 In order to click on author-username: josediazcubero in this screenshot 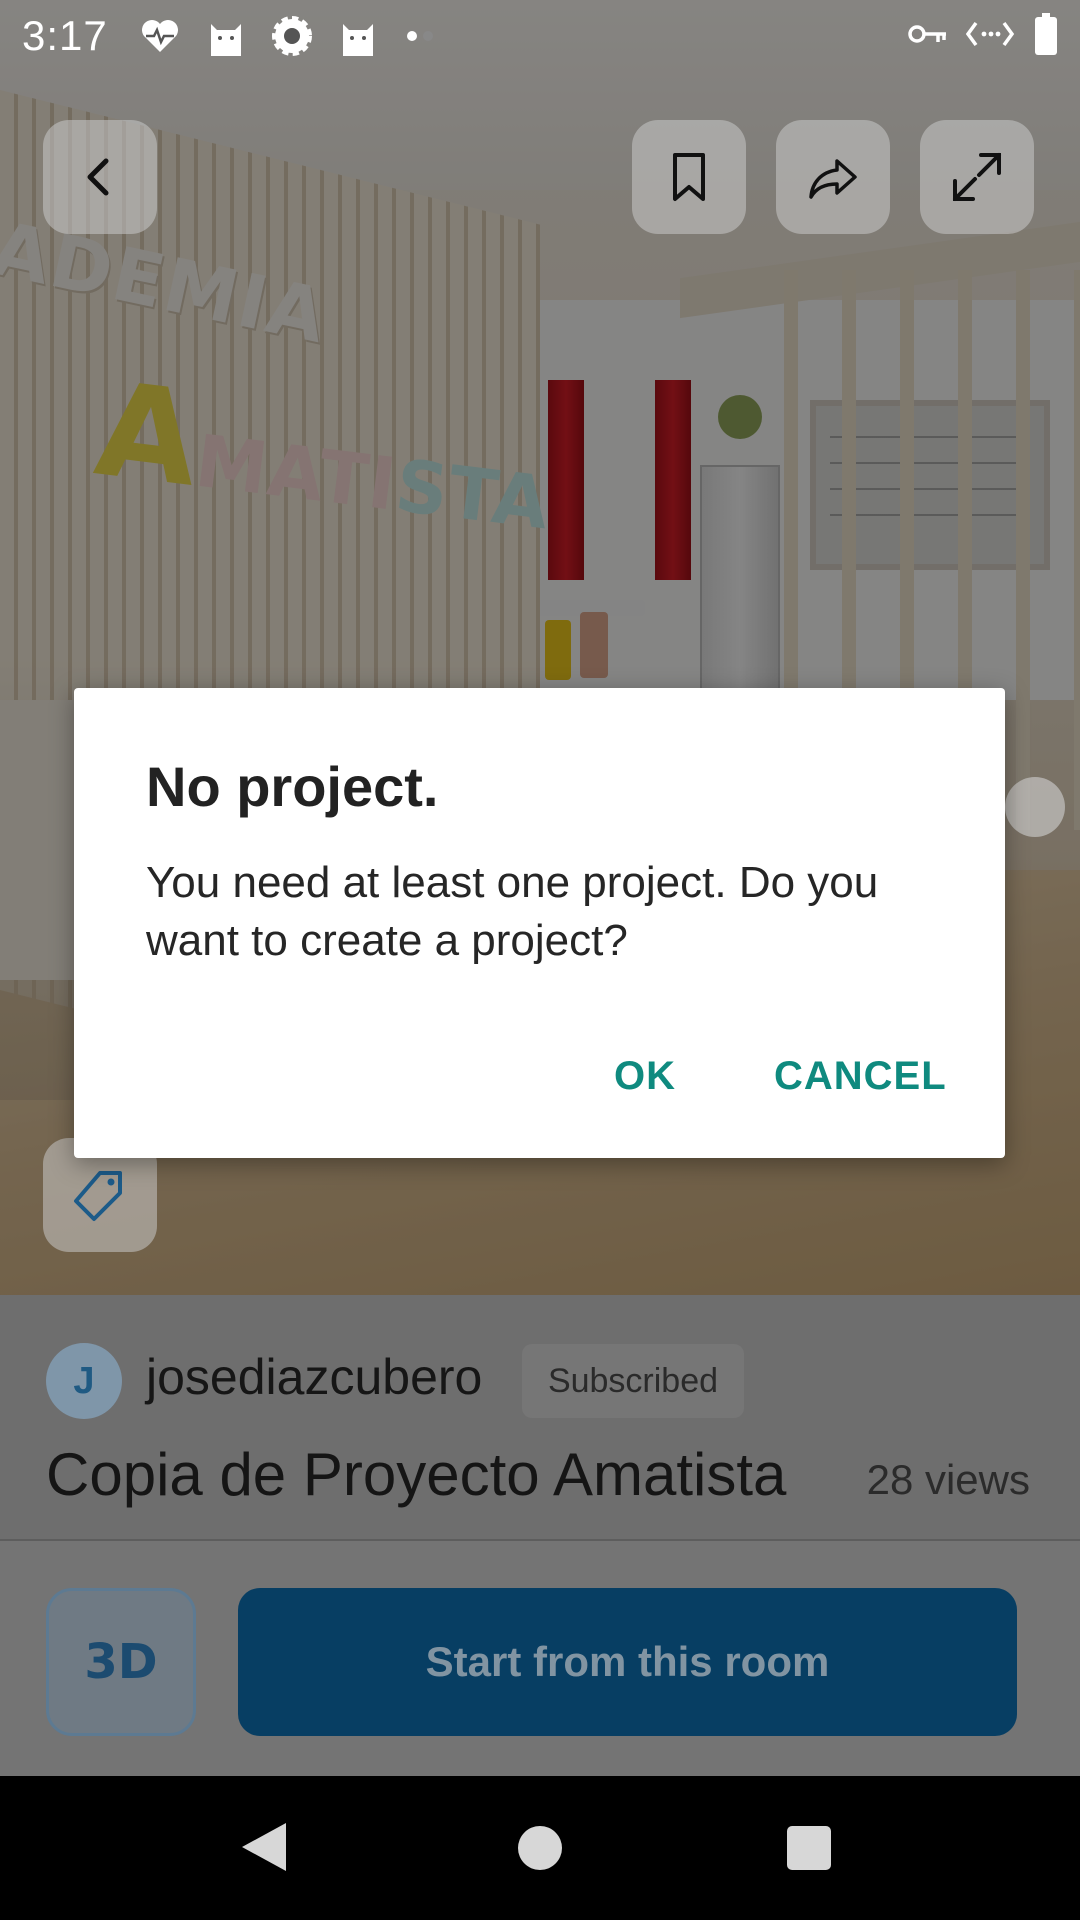, I will do `click(314, 1377)`.